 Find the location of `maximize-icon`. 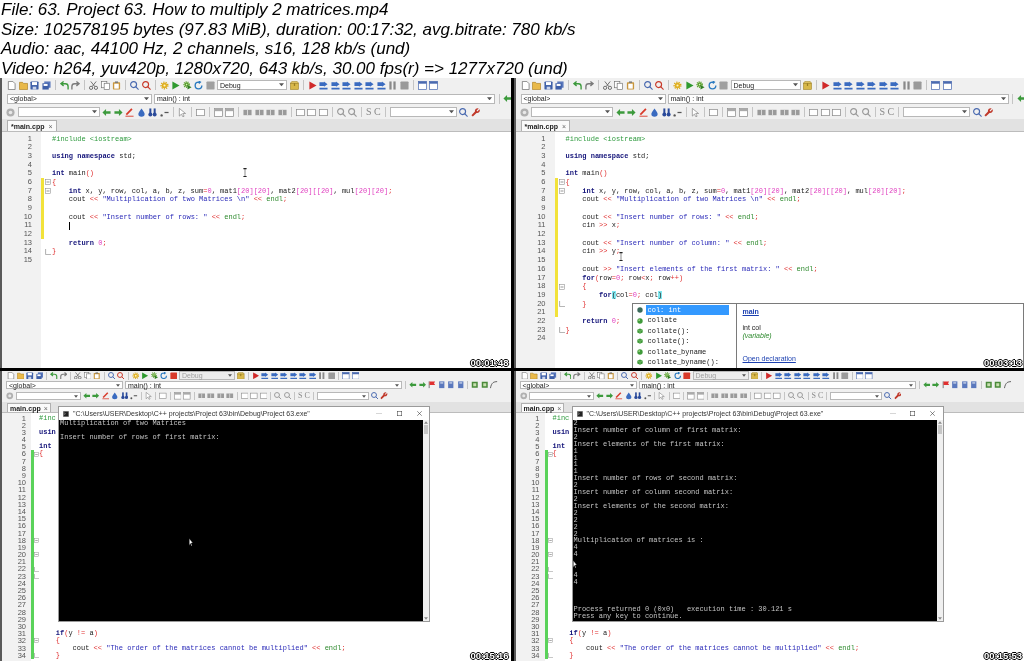

maximize-icon is located at coordinates (399, 413).